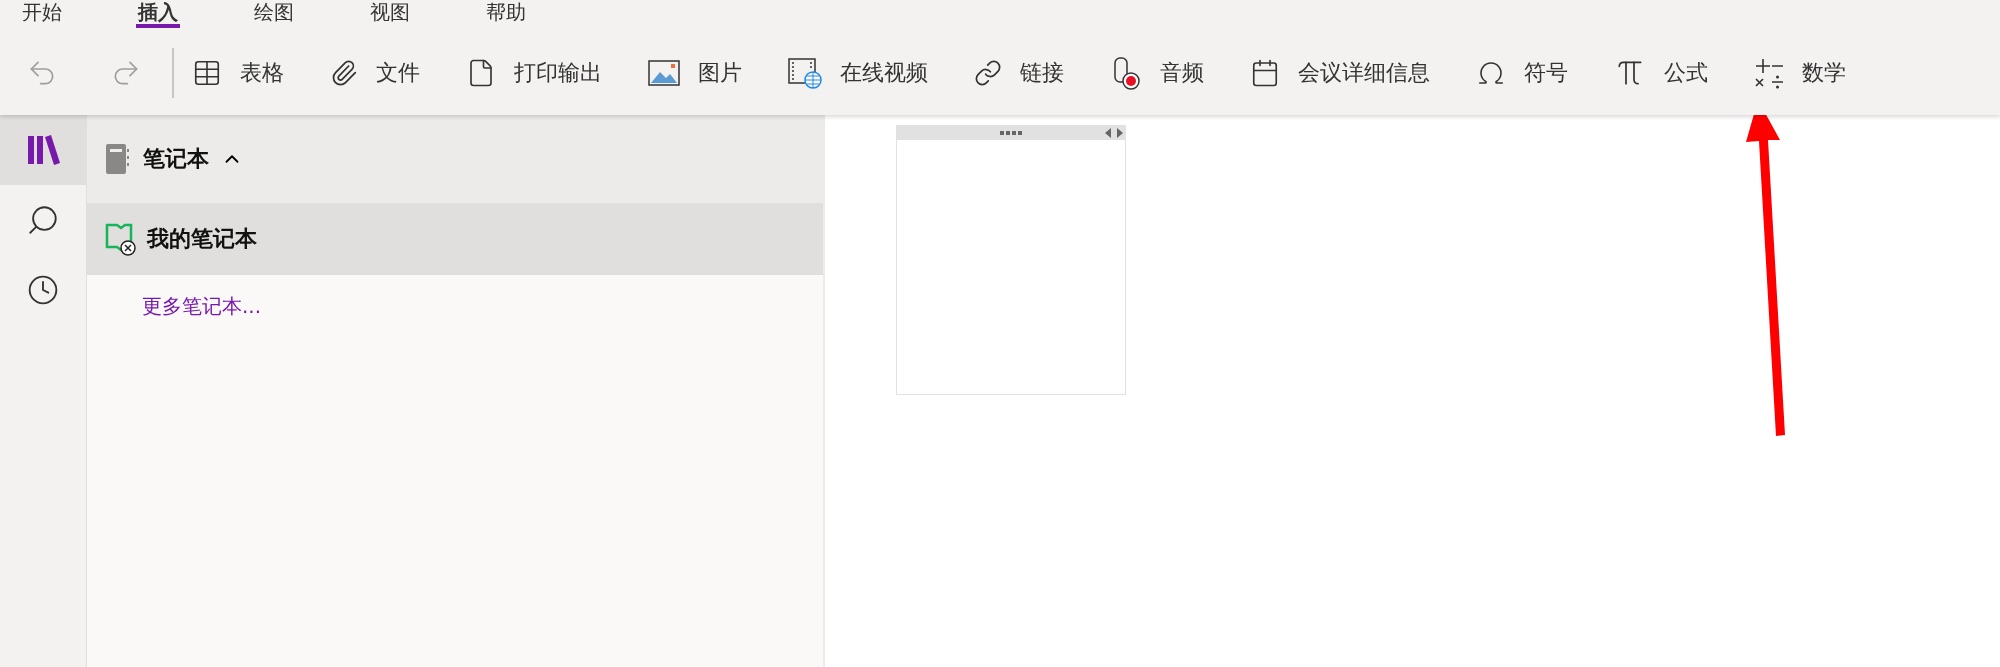  I want to click on container-handle, so click(1011, 133).